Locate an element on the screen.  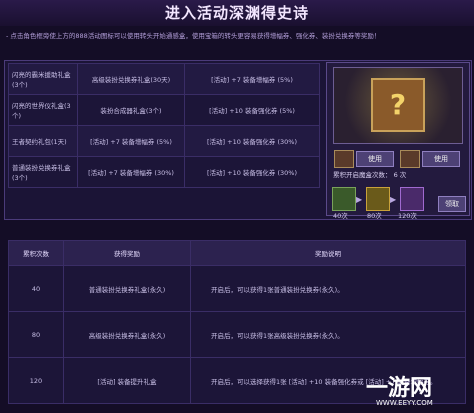
tier-40-reward-icon is located at coordinates (344, 199).